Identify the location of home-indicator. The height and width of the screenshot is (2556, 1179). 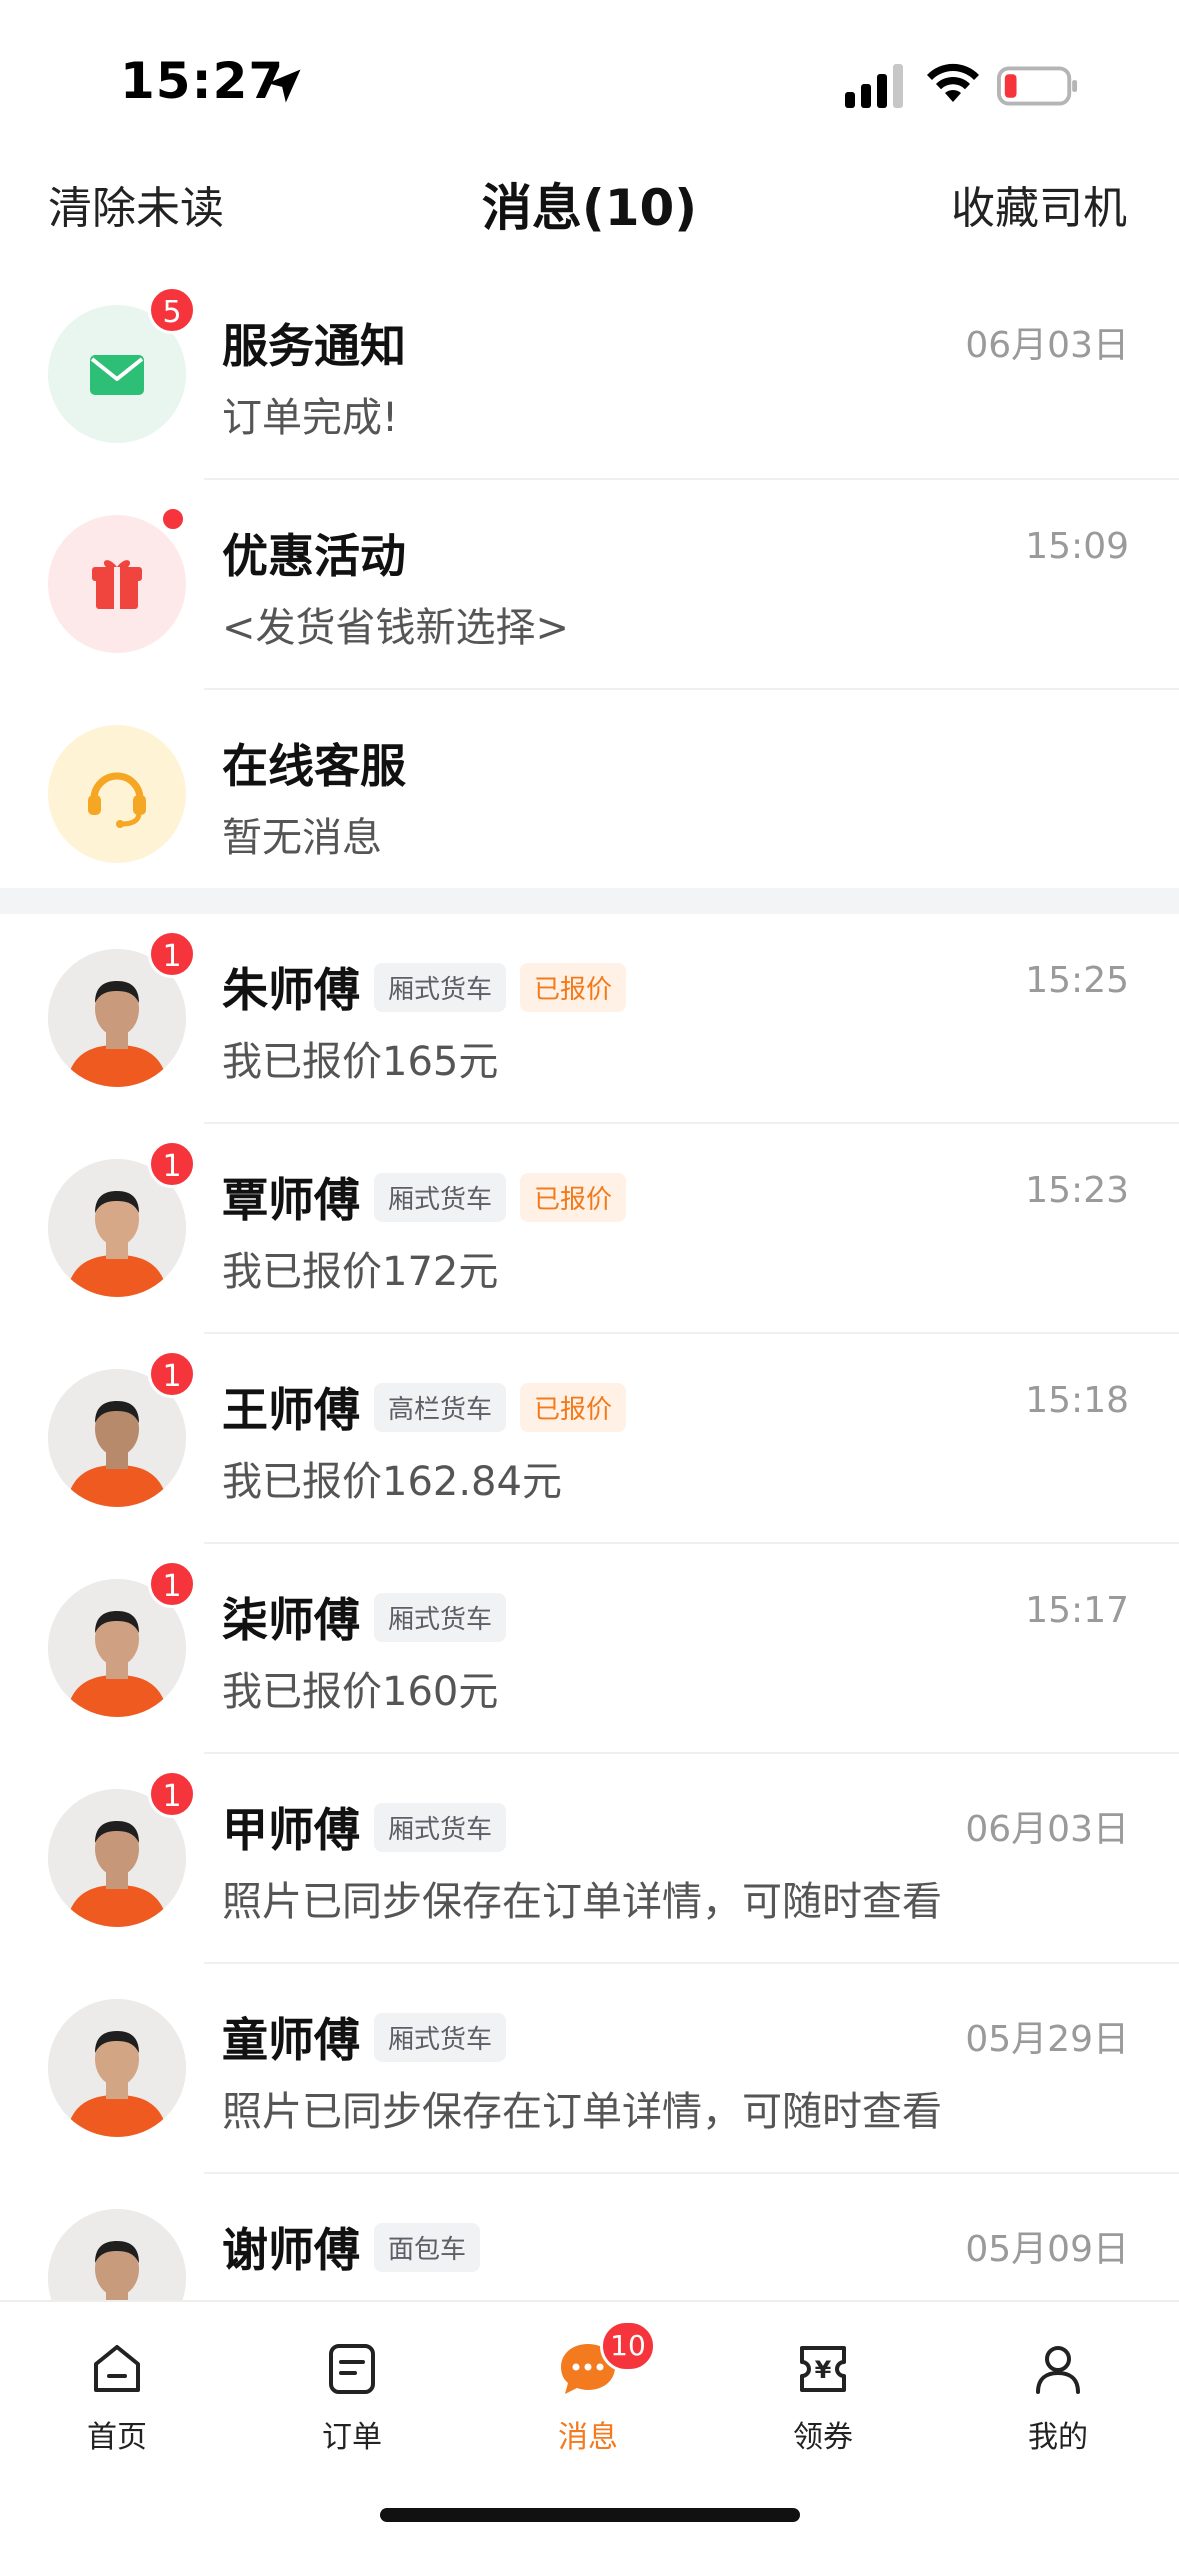
(590, 2515).